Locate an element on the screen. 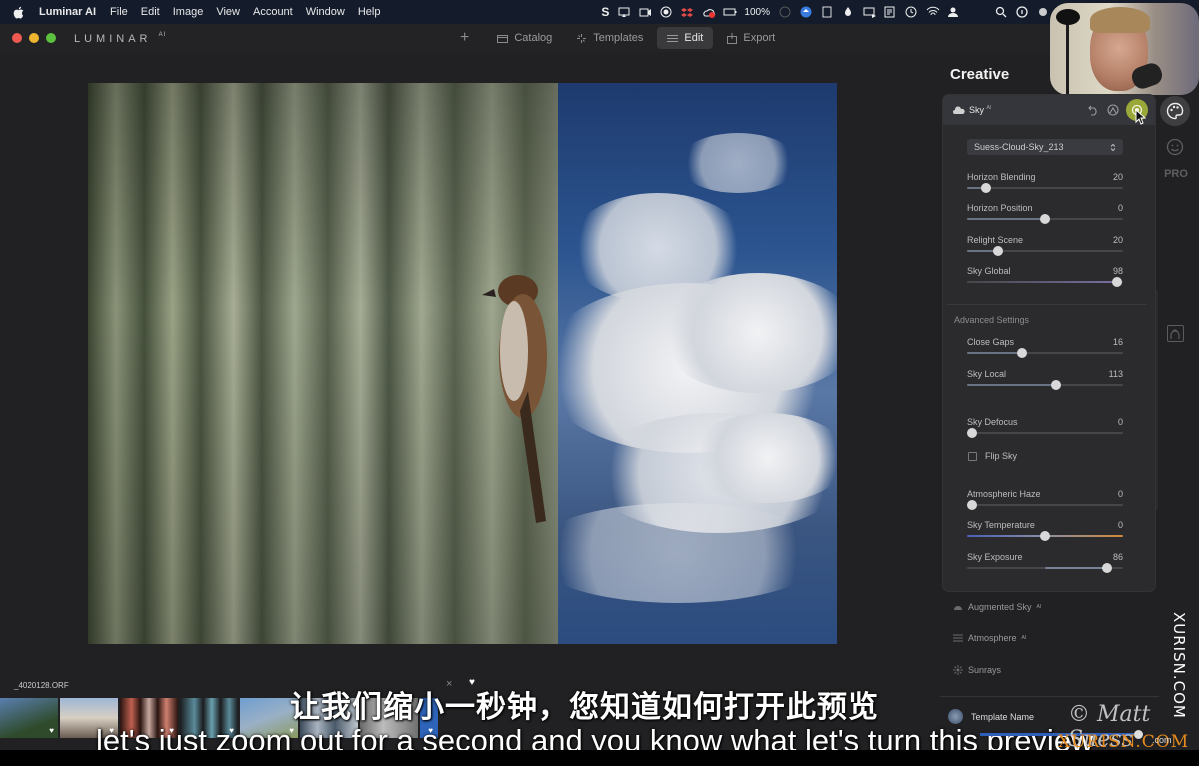 Image resolution: width=1199 pixels, height=766 pixels. control-center-icon is located at coordinates (1043, 12).